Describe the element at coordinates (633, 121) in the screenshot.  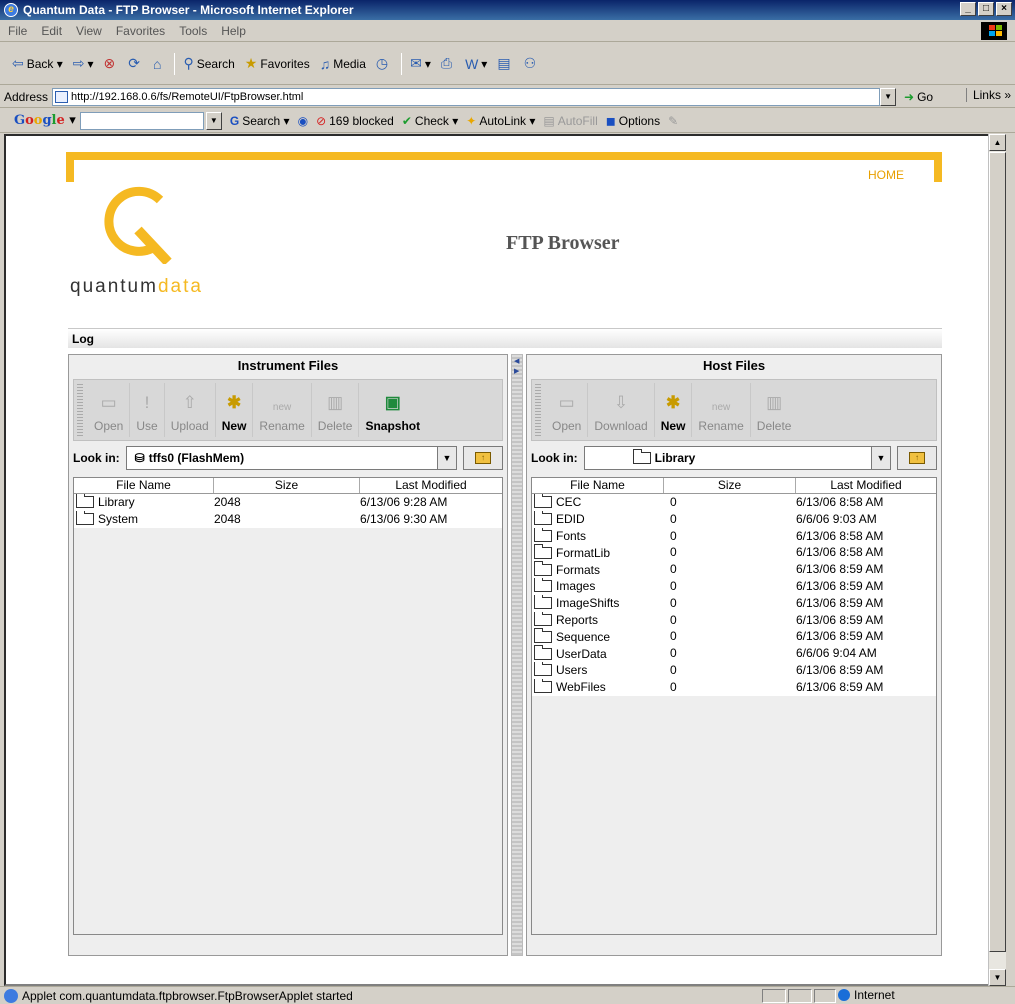
I see `options-button: ◼ Options` at that location.